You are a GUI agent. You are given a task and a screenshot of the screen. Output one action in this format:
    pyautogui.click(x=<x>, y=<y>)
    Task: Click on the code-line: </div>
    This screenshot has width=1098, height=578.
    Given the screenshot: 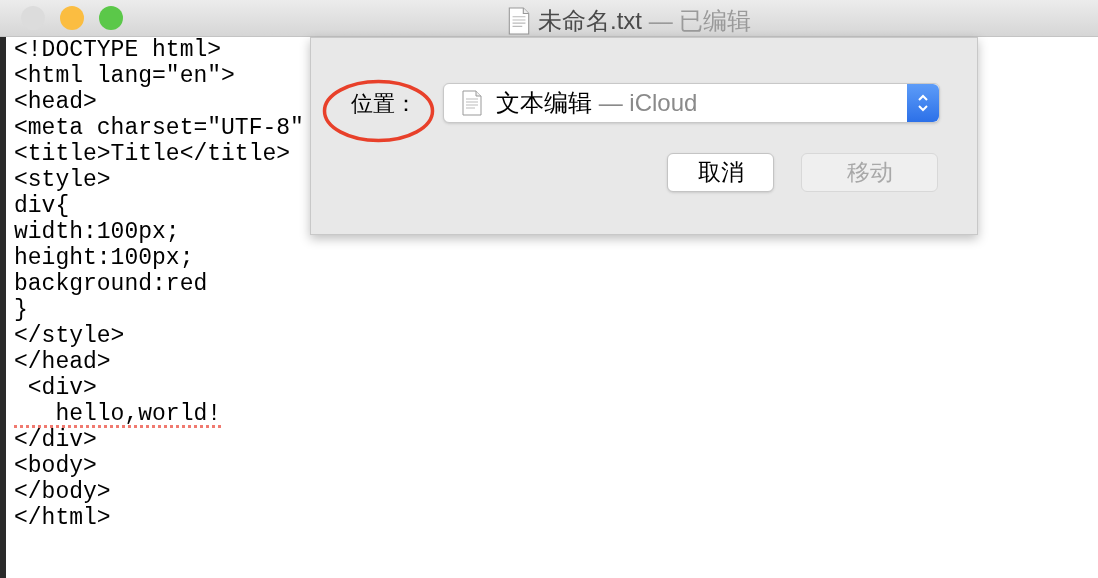 What is the action you would take?
    pyautogui.click(x=56, y=440)
    